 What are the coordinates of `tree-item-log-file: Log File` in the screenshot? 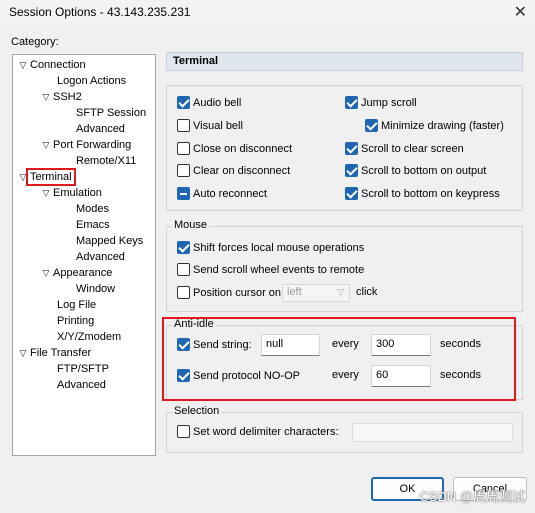 It's located at (76, 305).